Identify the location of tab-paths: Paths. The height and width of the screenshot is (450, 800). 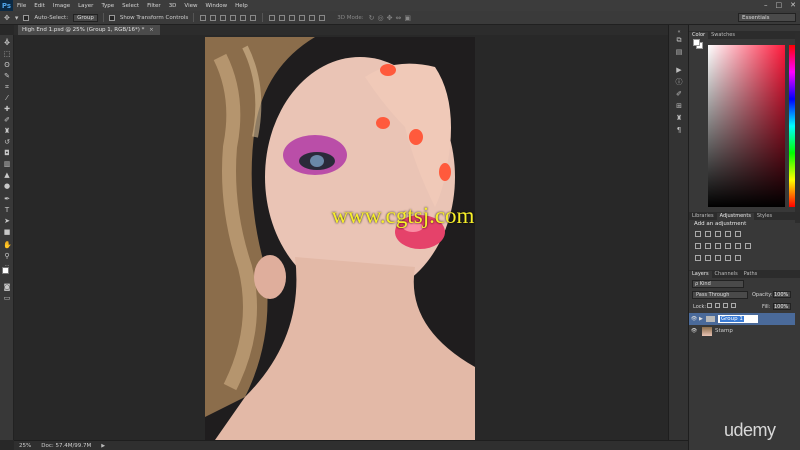
(751, 274).